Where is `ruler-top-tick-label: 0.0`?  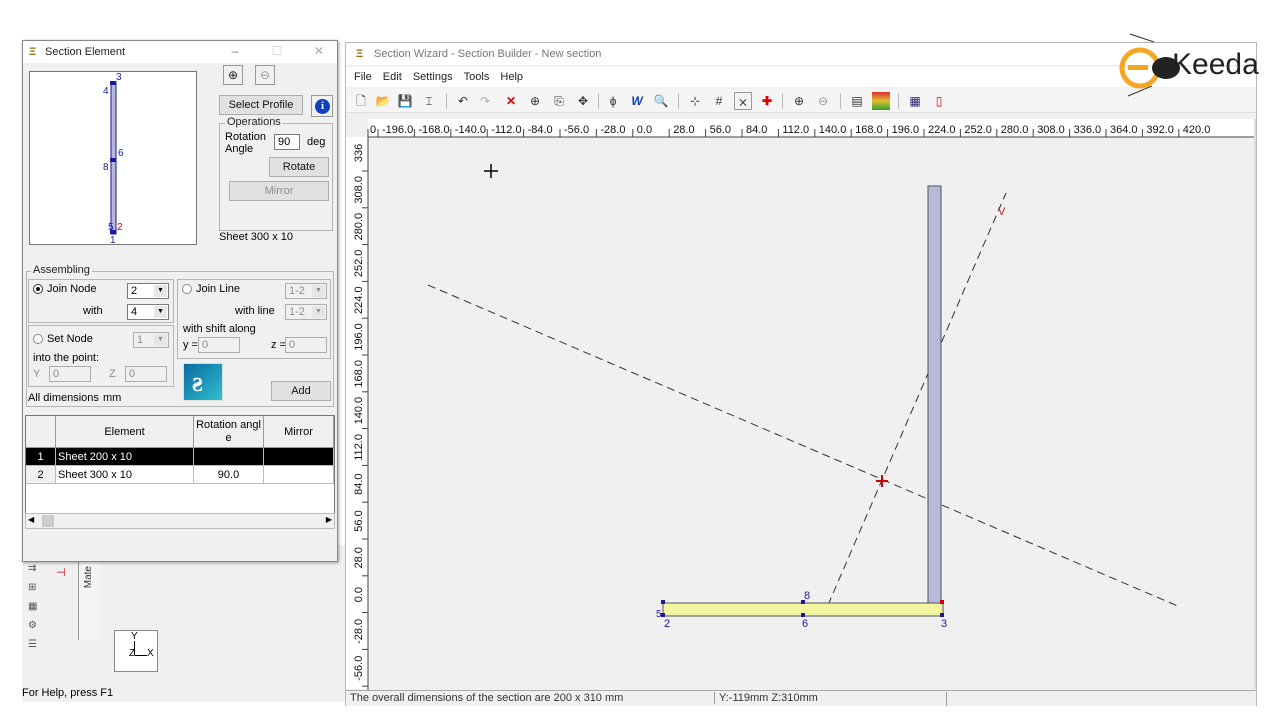 ruler-top-tick-label: 0.0 is located at coordinates (644, 130).